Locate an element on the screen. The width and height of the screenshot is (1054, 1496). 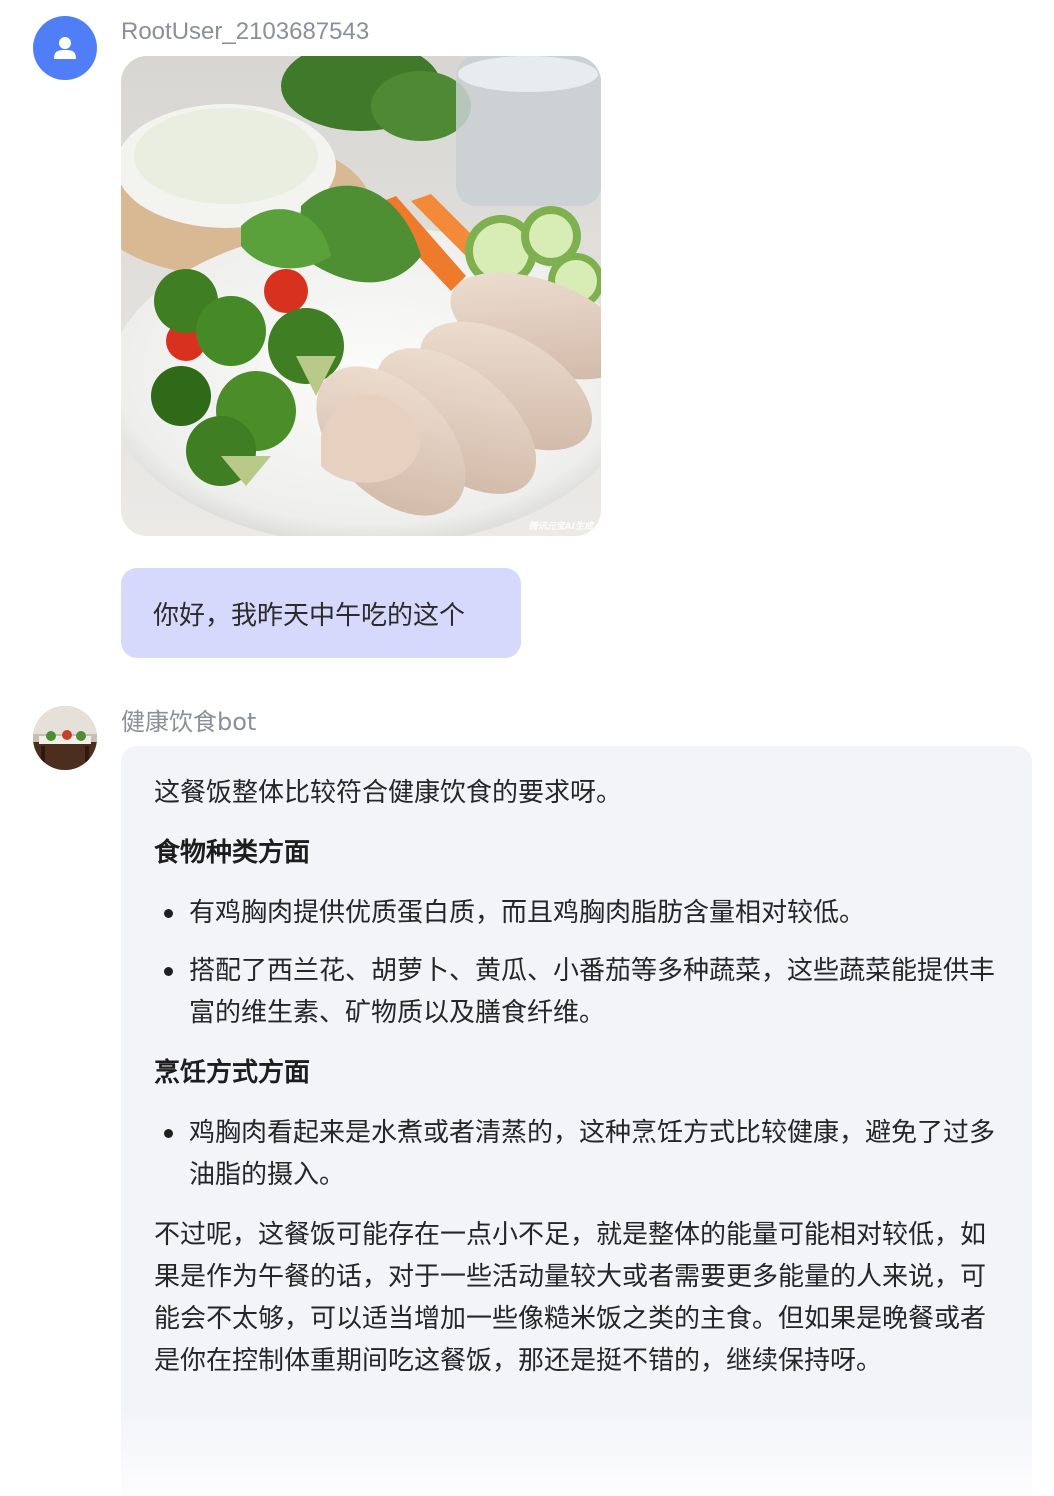
bot-name: 健康饮食bot is located at coordinates (189, 722).